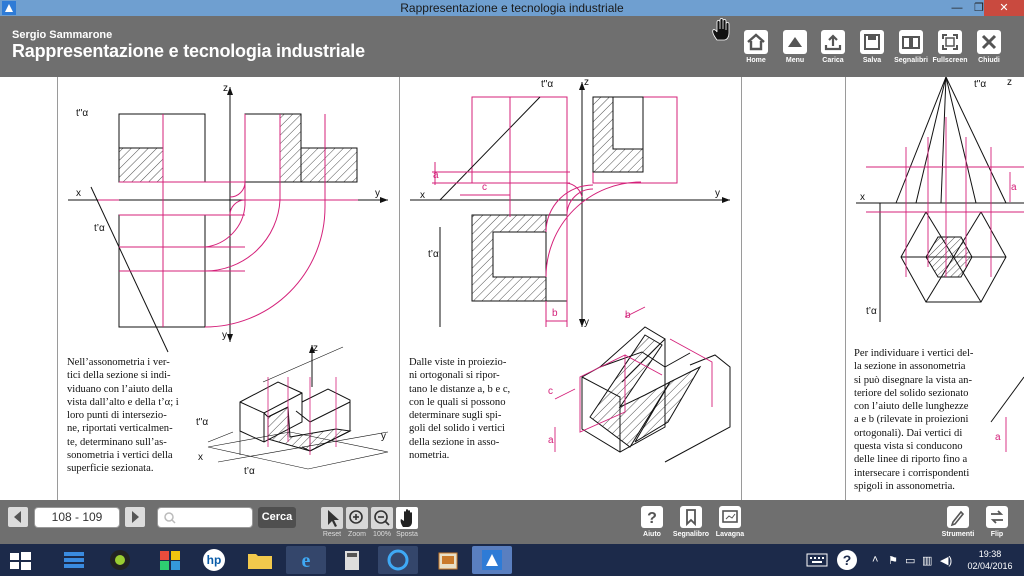 This screenshot has height=576, width=1024. Describe the element at coordinates (997, 517) in the screenshot. I see `flip-icon` at that location.